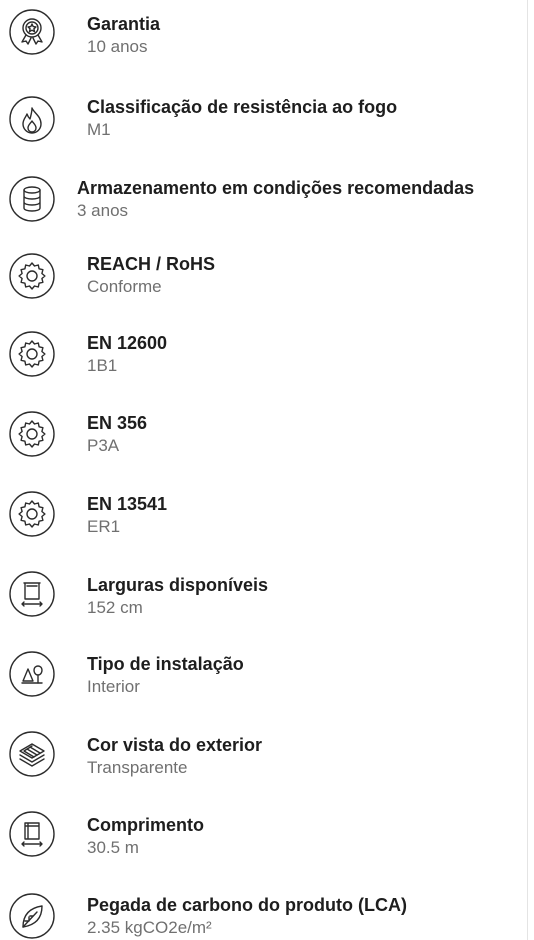 The height and width of the screenshot is (940, 534). I want to click on indoor-tree-icon, so click(32, 674).